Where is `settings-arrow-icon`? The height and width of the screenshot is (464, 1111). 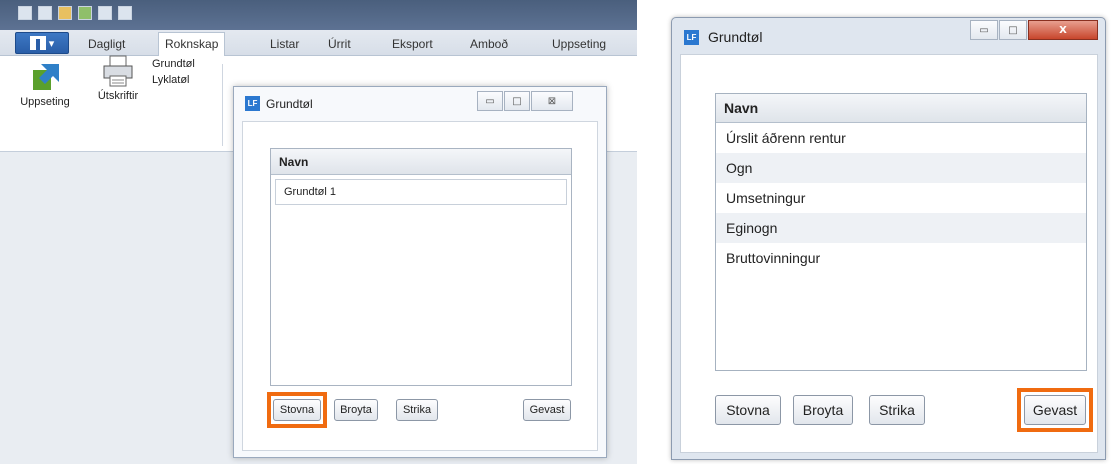 settings-arrow-icon is located at coordinates (46, 77).